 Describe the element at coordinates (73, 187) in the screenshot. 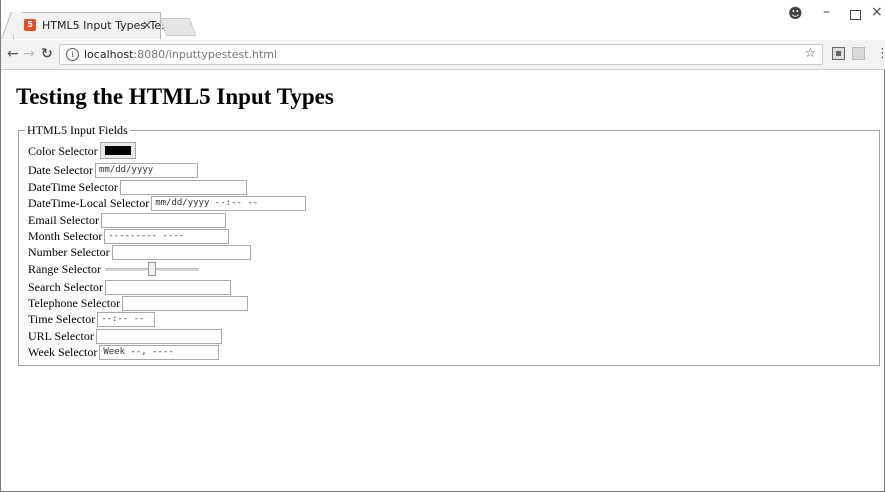

I see `datetime-label: DateTime Selector` at that location.